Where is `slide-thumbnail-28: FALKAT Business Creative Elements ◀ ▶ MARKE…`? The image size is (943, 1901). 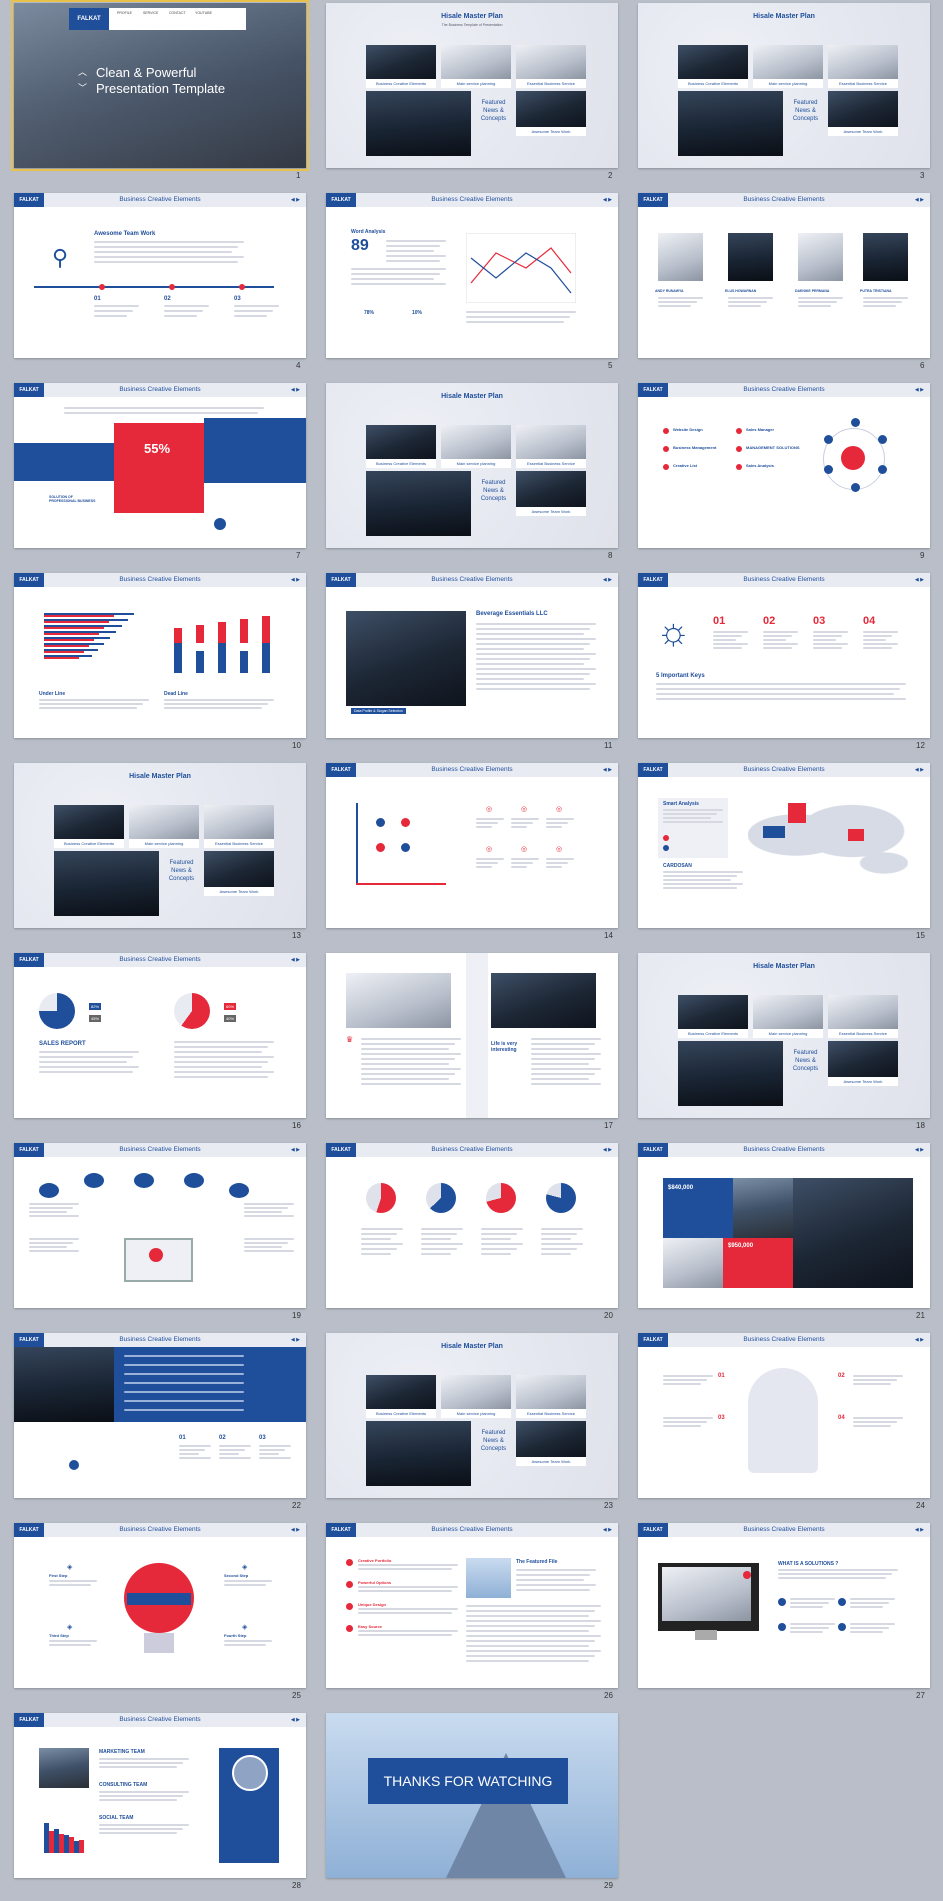
slide-thumbnail-28: FALKAT Business Creative Elements ◀ ▶ MARKE… is located at coordinates (160, 1795).